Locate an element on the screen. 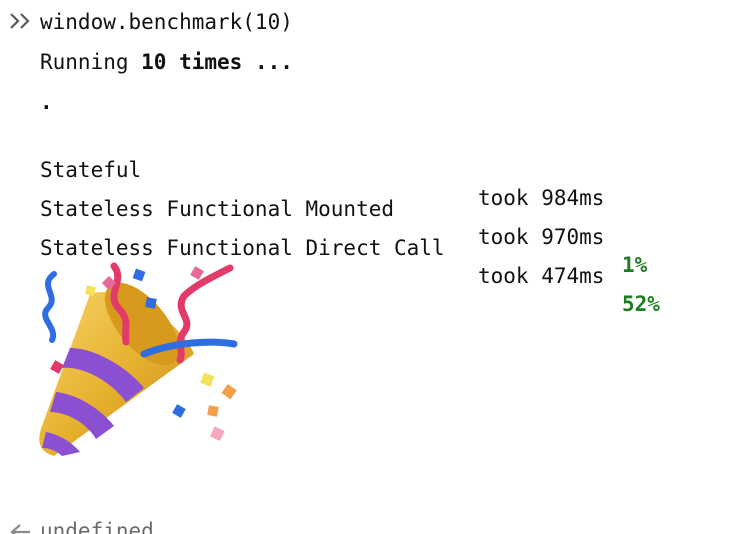  console-input-command: window.benchmark(10) is located at coordinates (166, 22).